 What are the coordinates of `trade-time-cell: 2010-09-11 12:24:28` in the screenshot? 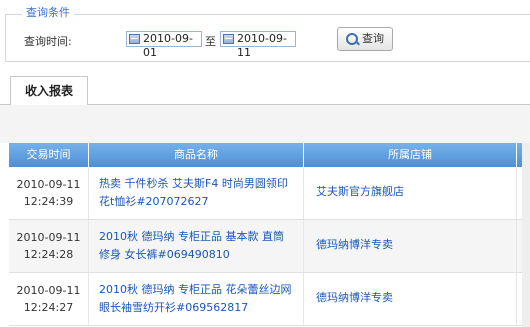 It's located at (49, 246).